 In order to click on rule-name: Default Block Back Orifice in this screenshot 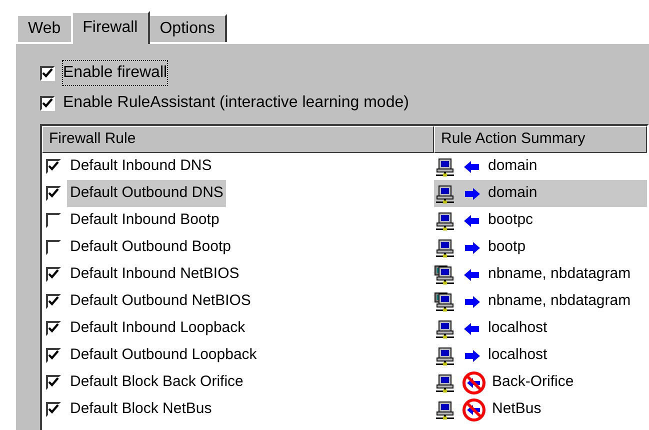, I will do `click(156, 382)`.